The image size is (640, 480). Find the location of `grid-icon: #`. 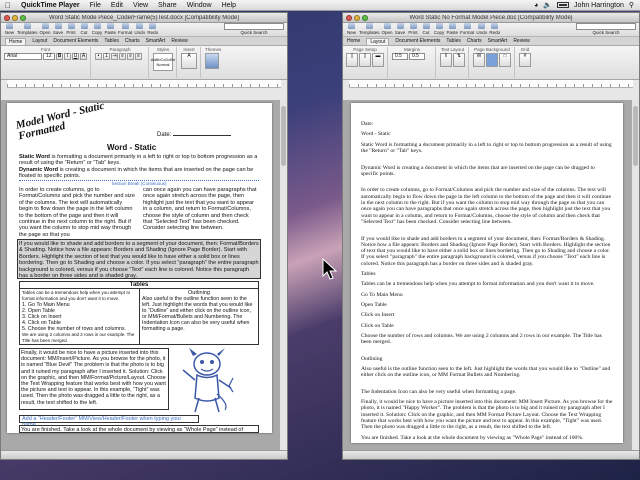

grid-icon: # is located at coordinates (525, 60).